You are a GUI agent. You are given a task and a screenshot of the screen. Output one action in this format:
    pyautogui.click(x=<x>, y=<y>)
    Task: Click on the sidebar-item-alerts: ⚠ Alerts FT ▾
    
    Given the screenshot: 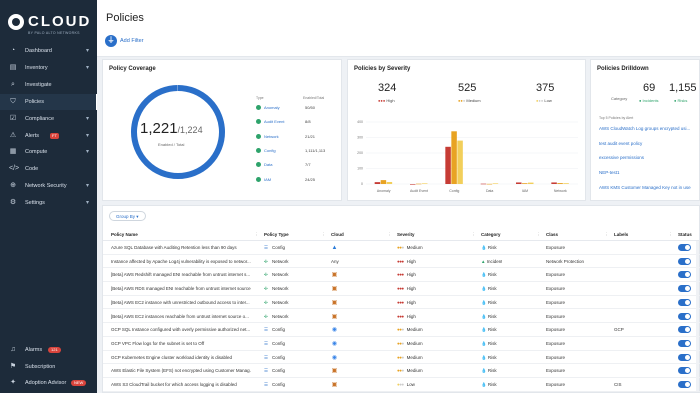 What is the action you would take?
    pyautogui.click(x=48, y=136)
    